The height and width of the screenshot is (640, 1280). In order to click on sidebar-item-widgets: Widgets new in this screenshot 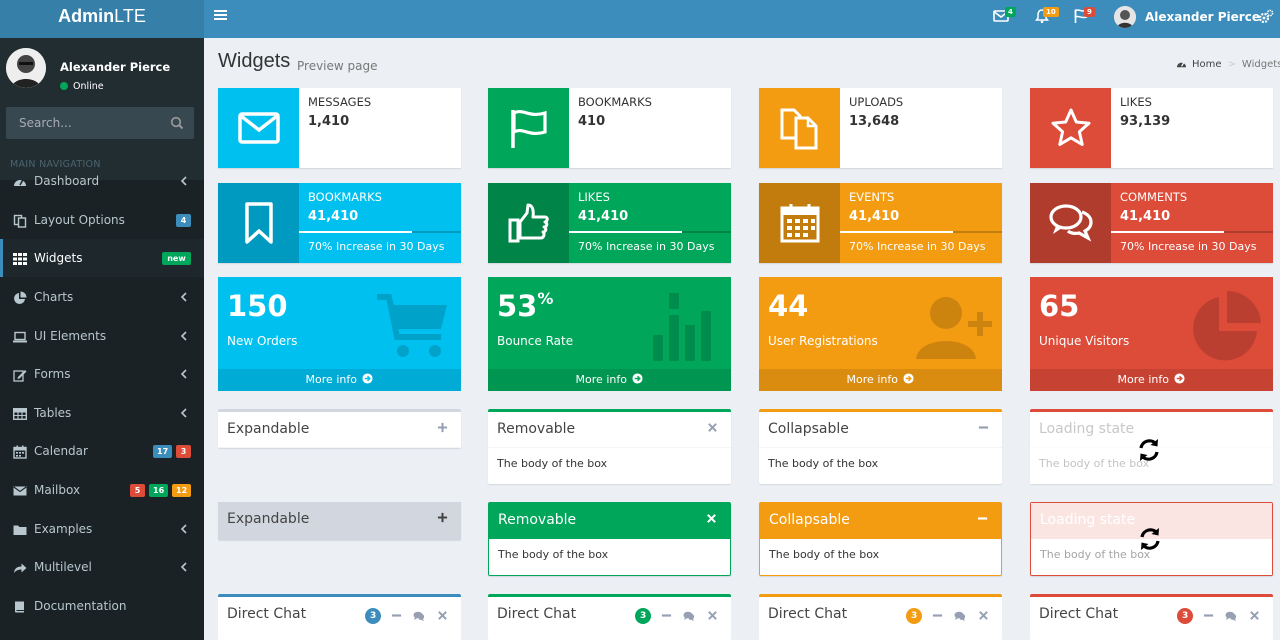, I will do `click(102, 258)`.